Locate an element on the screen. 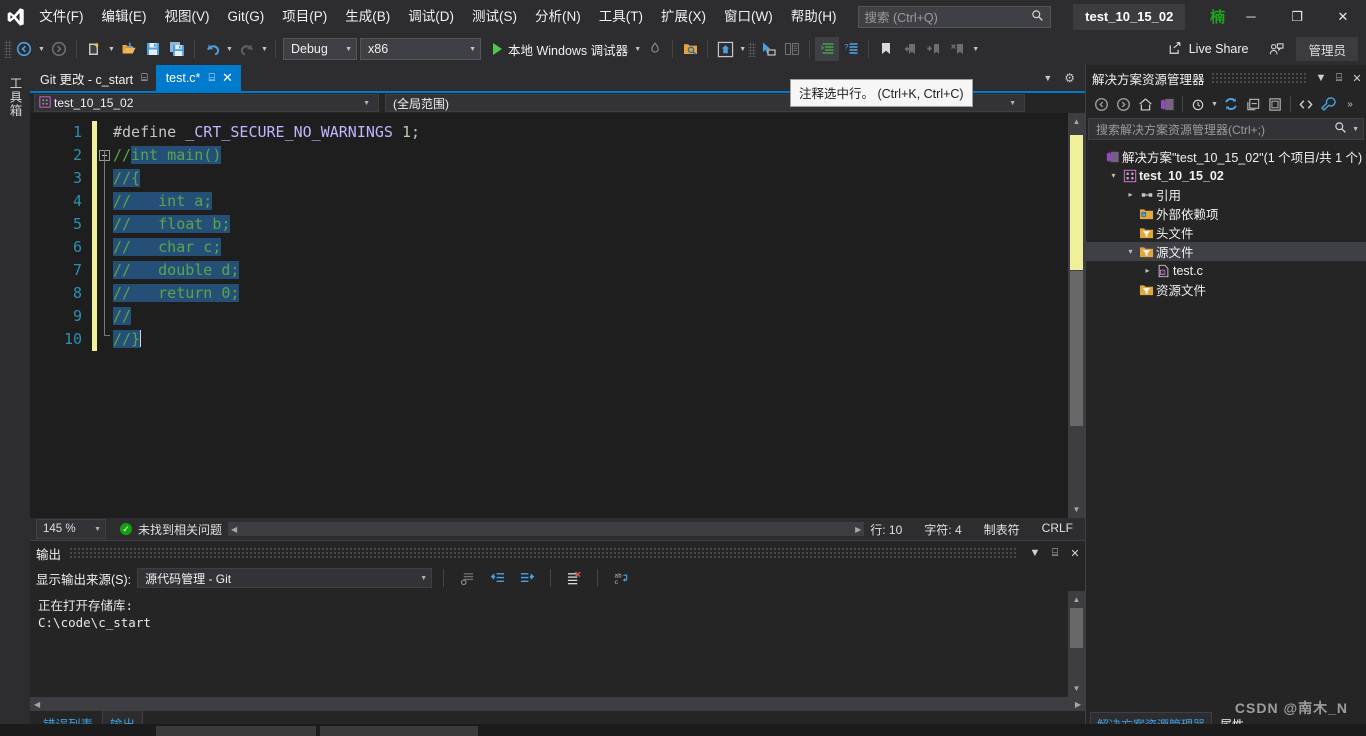 The height and width of the screenshot is (736, 1366). code-line: // float b; is located at coordinates (590, 224).